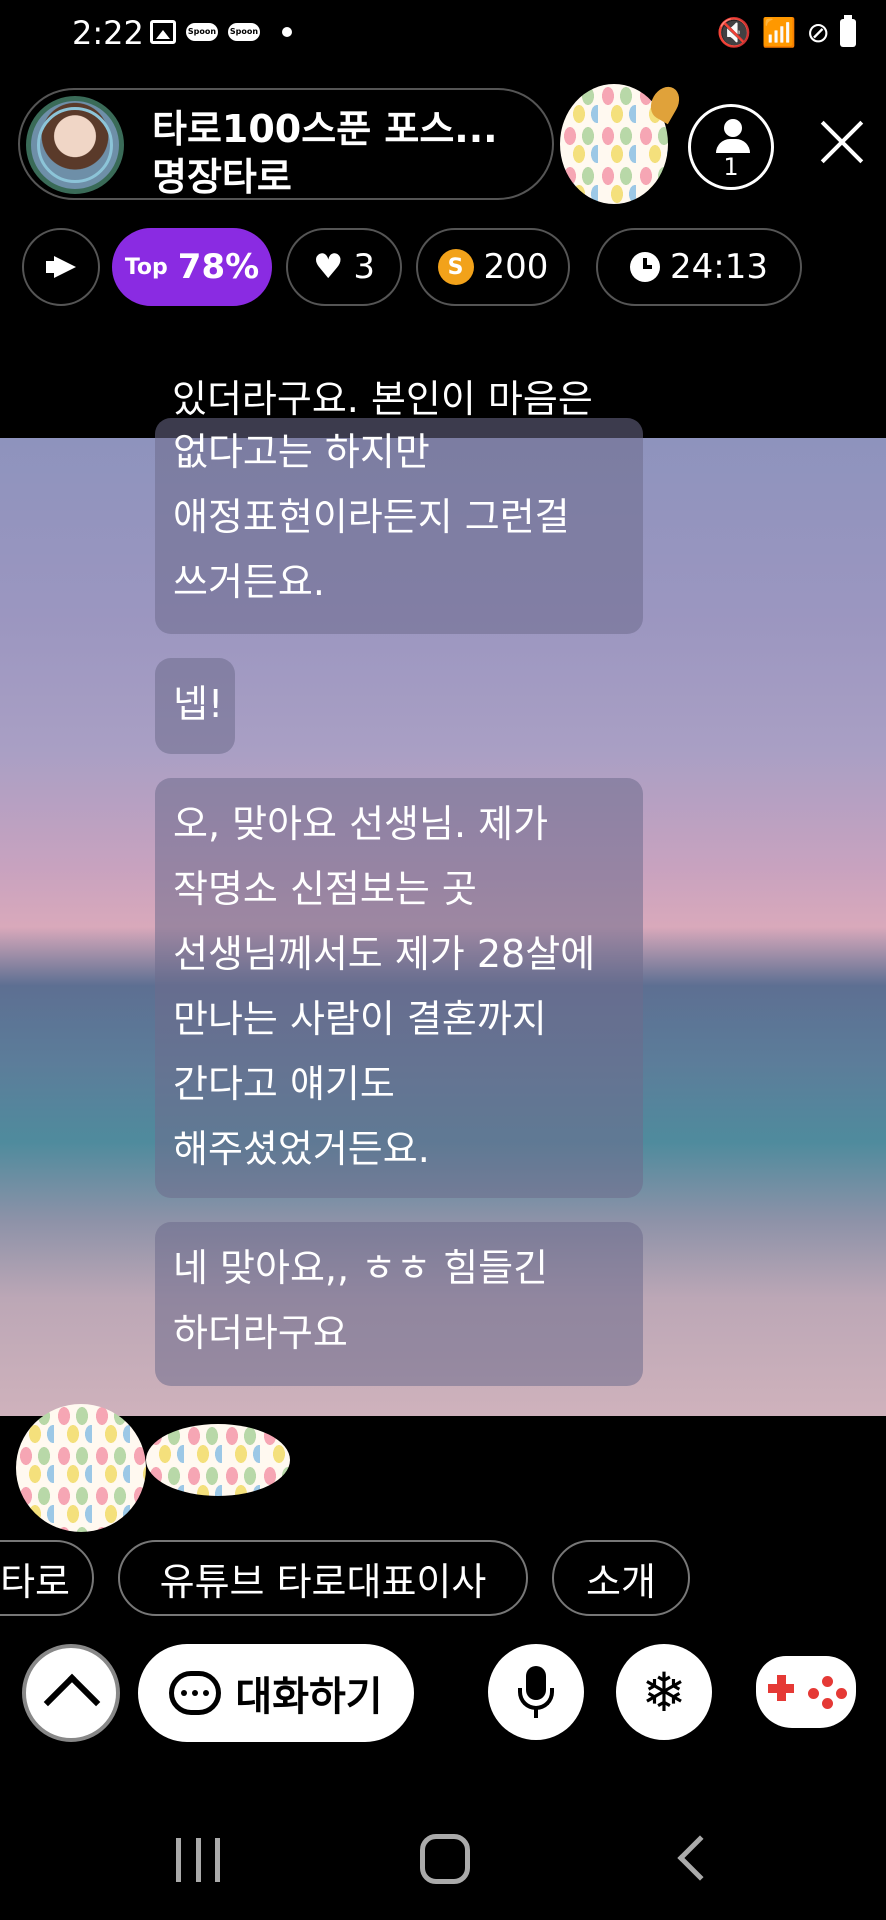  I want to click on battery-icon, so click(848, 30).